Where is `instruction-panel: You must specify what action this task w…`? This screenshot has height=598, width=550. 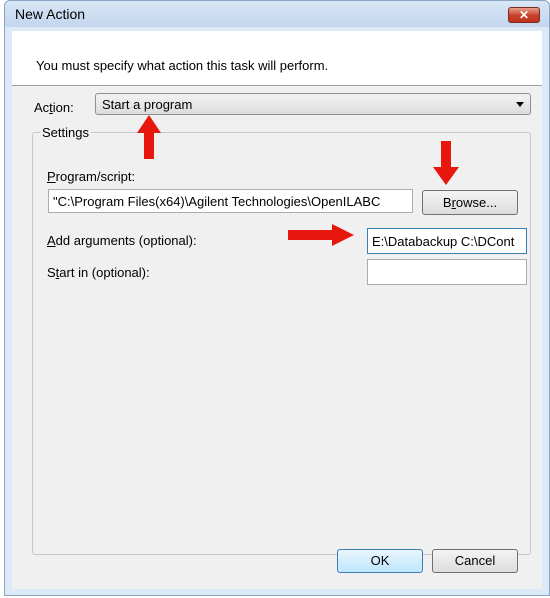
instruction-panel: You must specify what action this task w… is located at coordinates (277, 58).